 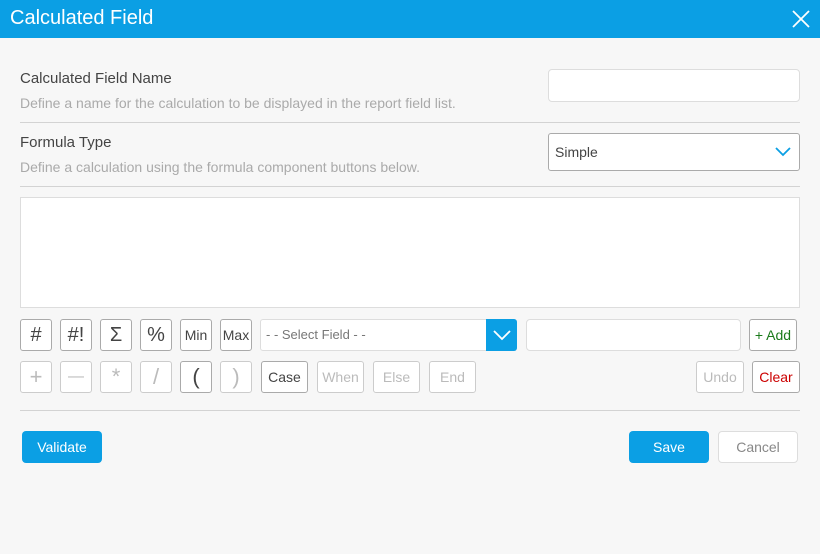 What do you see at coordinates (758, 447) in the screenshot?
I see `cancel-button: Cancel` at bounding box center [758, 447].